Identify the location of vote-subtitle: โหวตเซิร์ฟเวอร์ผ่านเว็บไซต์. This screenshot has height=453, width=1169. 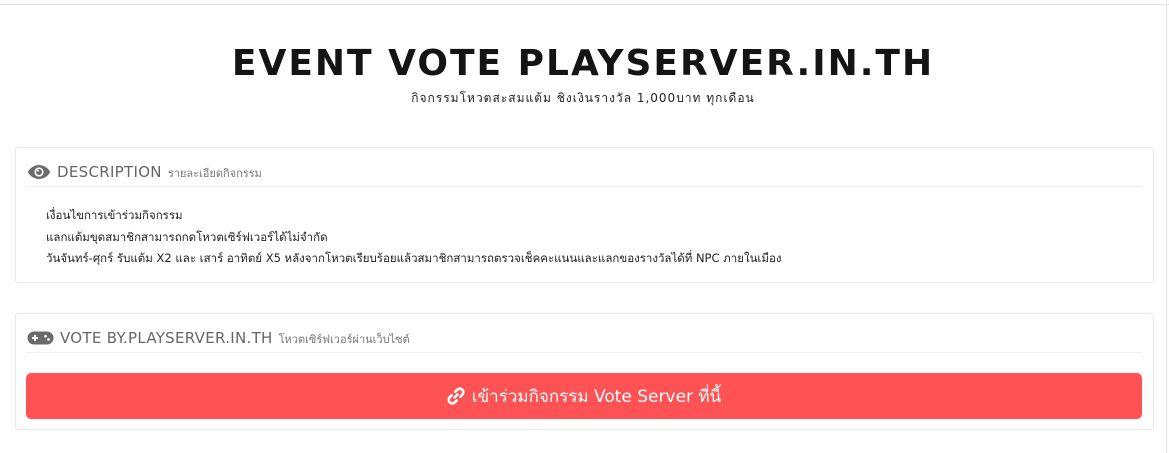
(344, 339).